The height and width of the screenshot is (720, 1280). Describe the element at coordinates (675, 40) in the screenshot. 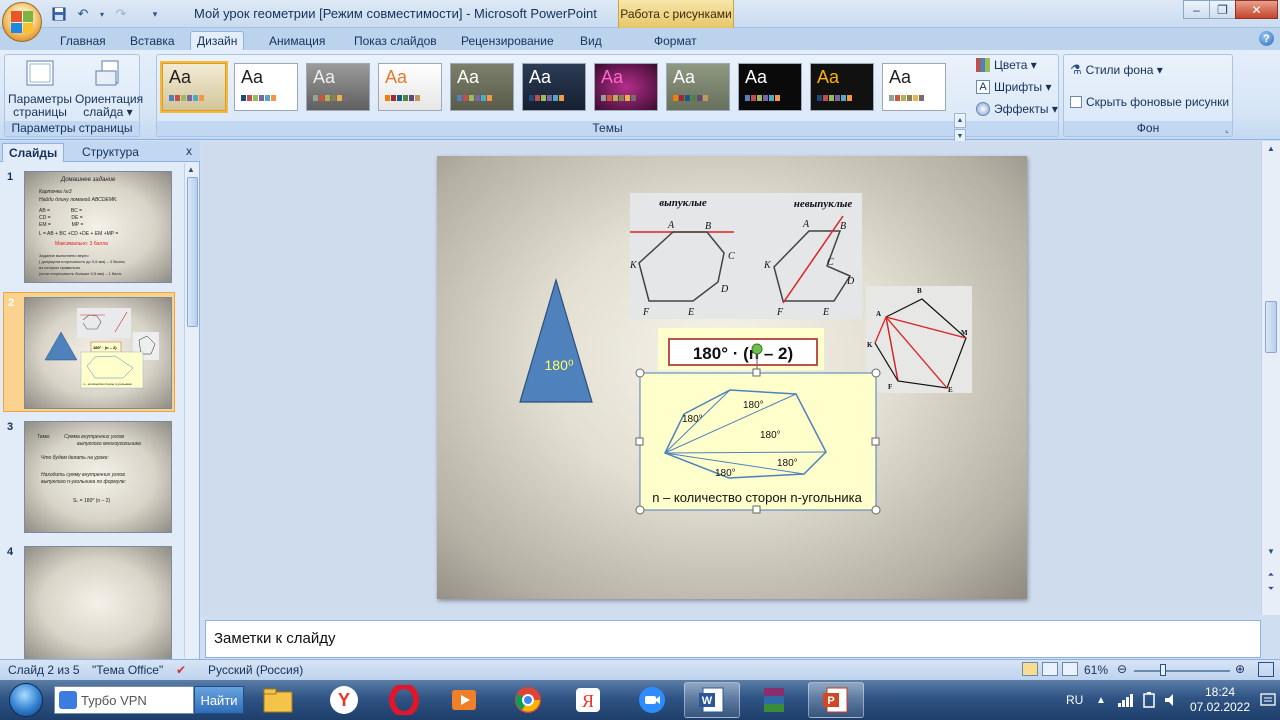

I see `tab-format: Формат` at that location.